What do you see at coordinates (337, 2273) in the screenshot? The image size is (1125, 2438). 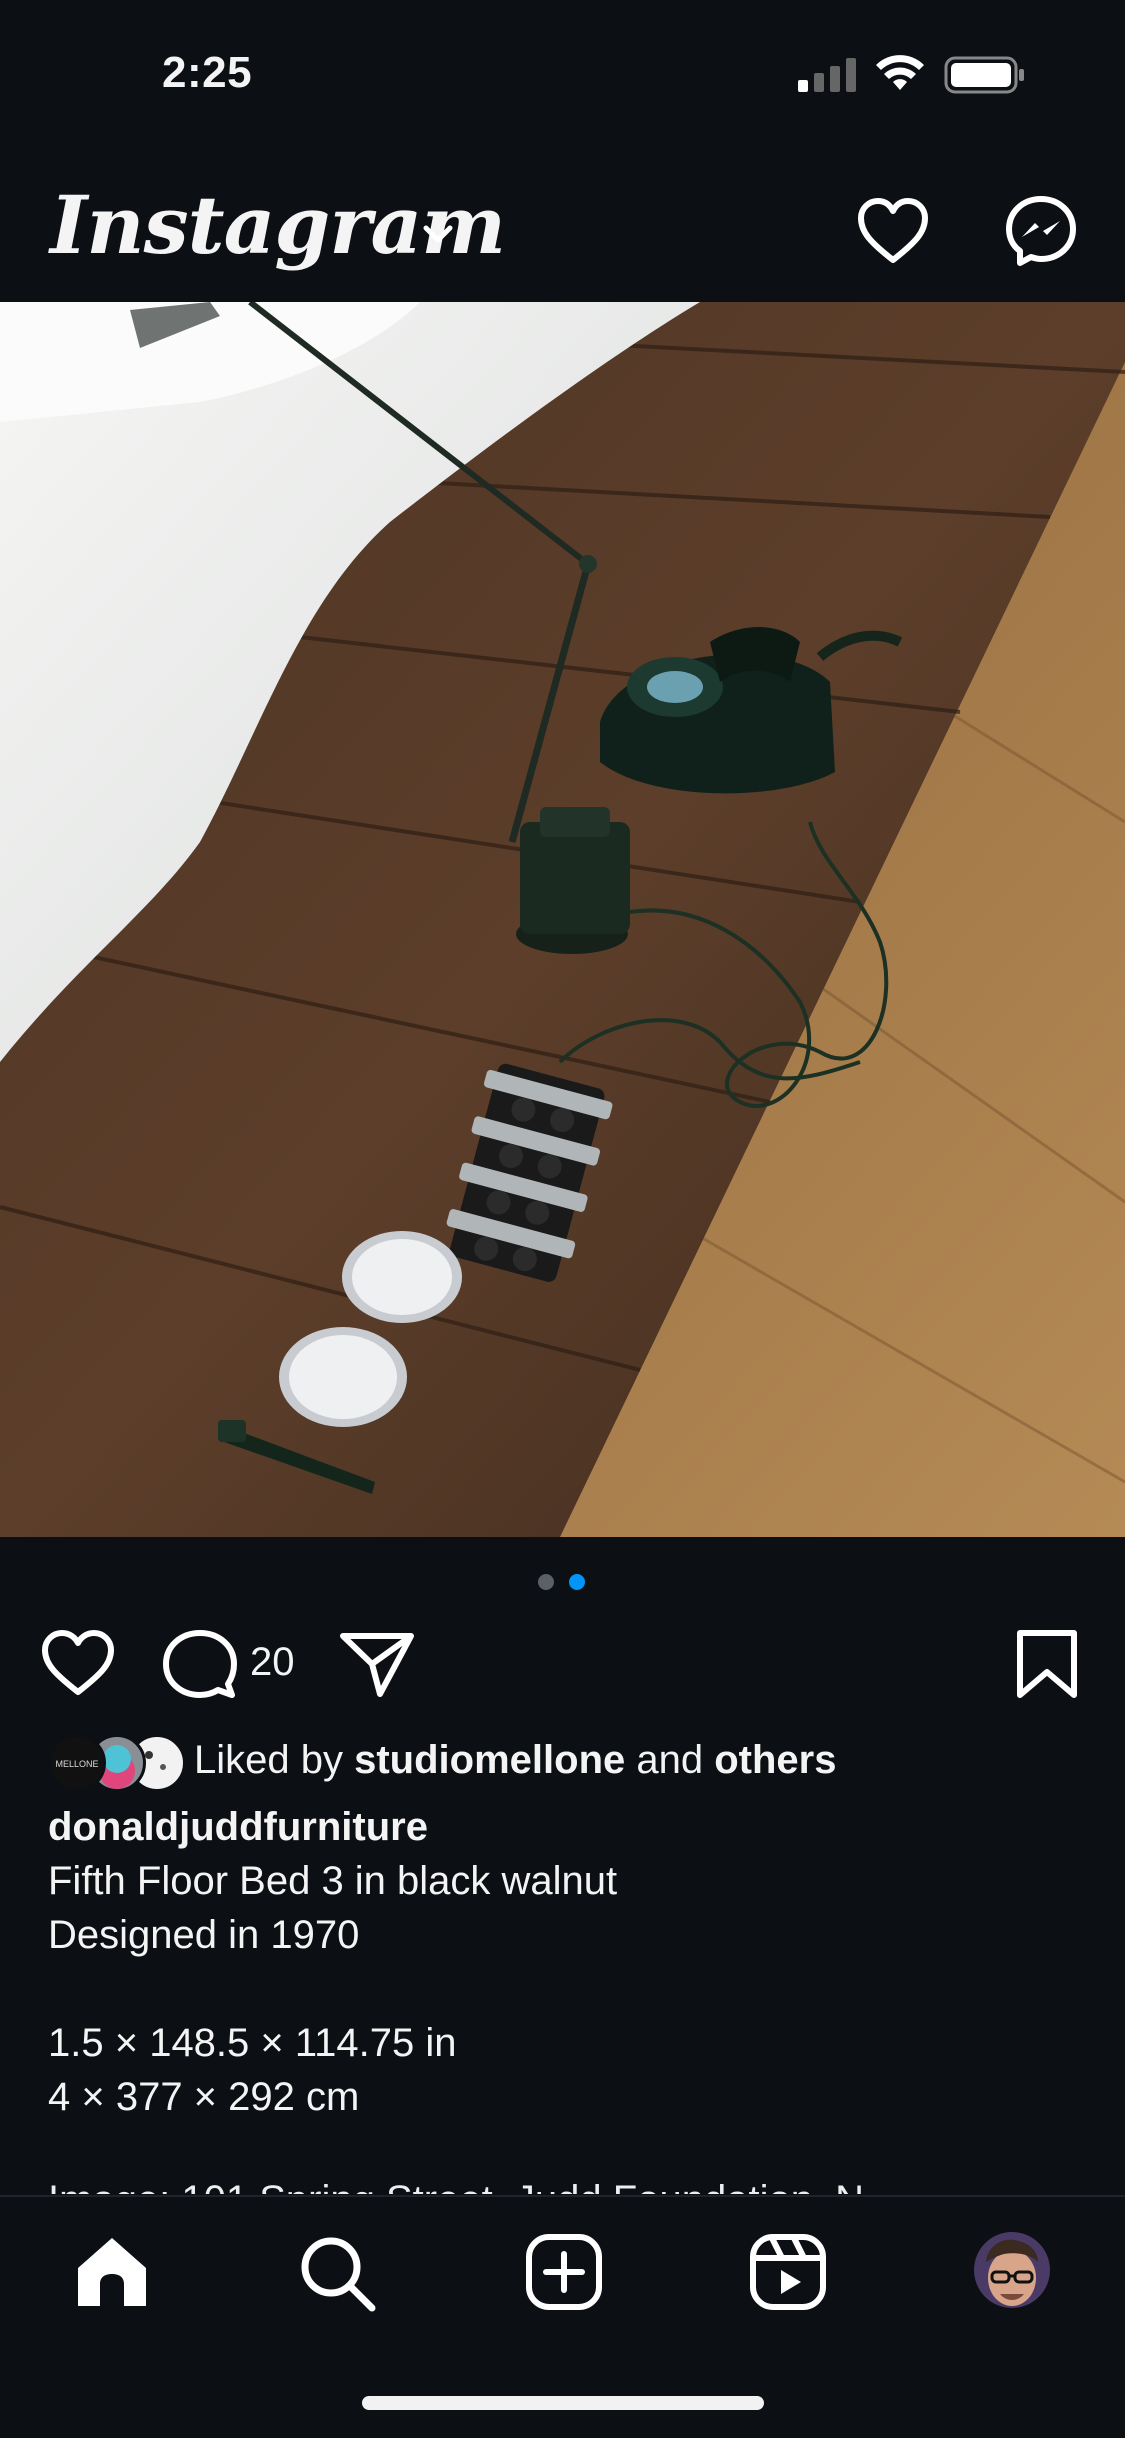 I see `search-icon` at bounding box center [337, 2273].